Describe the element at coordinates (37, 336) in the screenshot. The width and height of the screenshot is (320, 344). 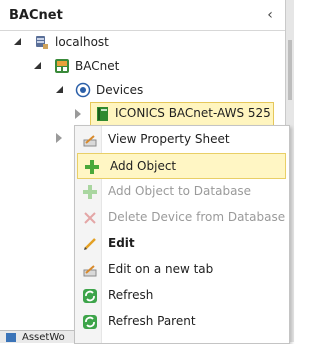
I see `bottom-tab-assetworx: AssetWo` at that location.